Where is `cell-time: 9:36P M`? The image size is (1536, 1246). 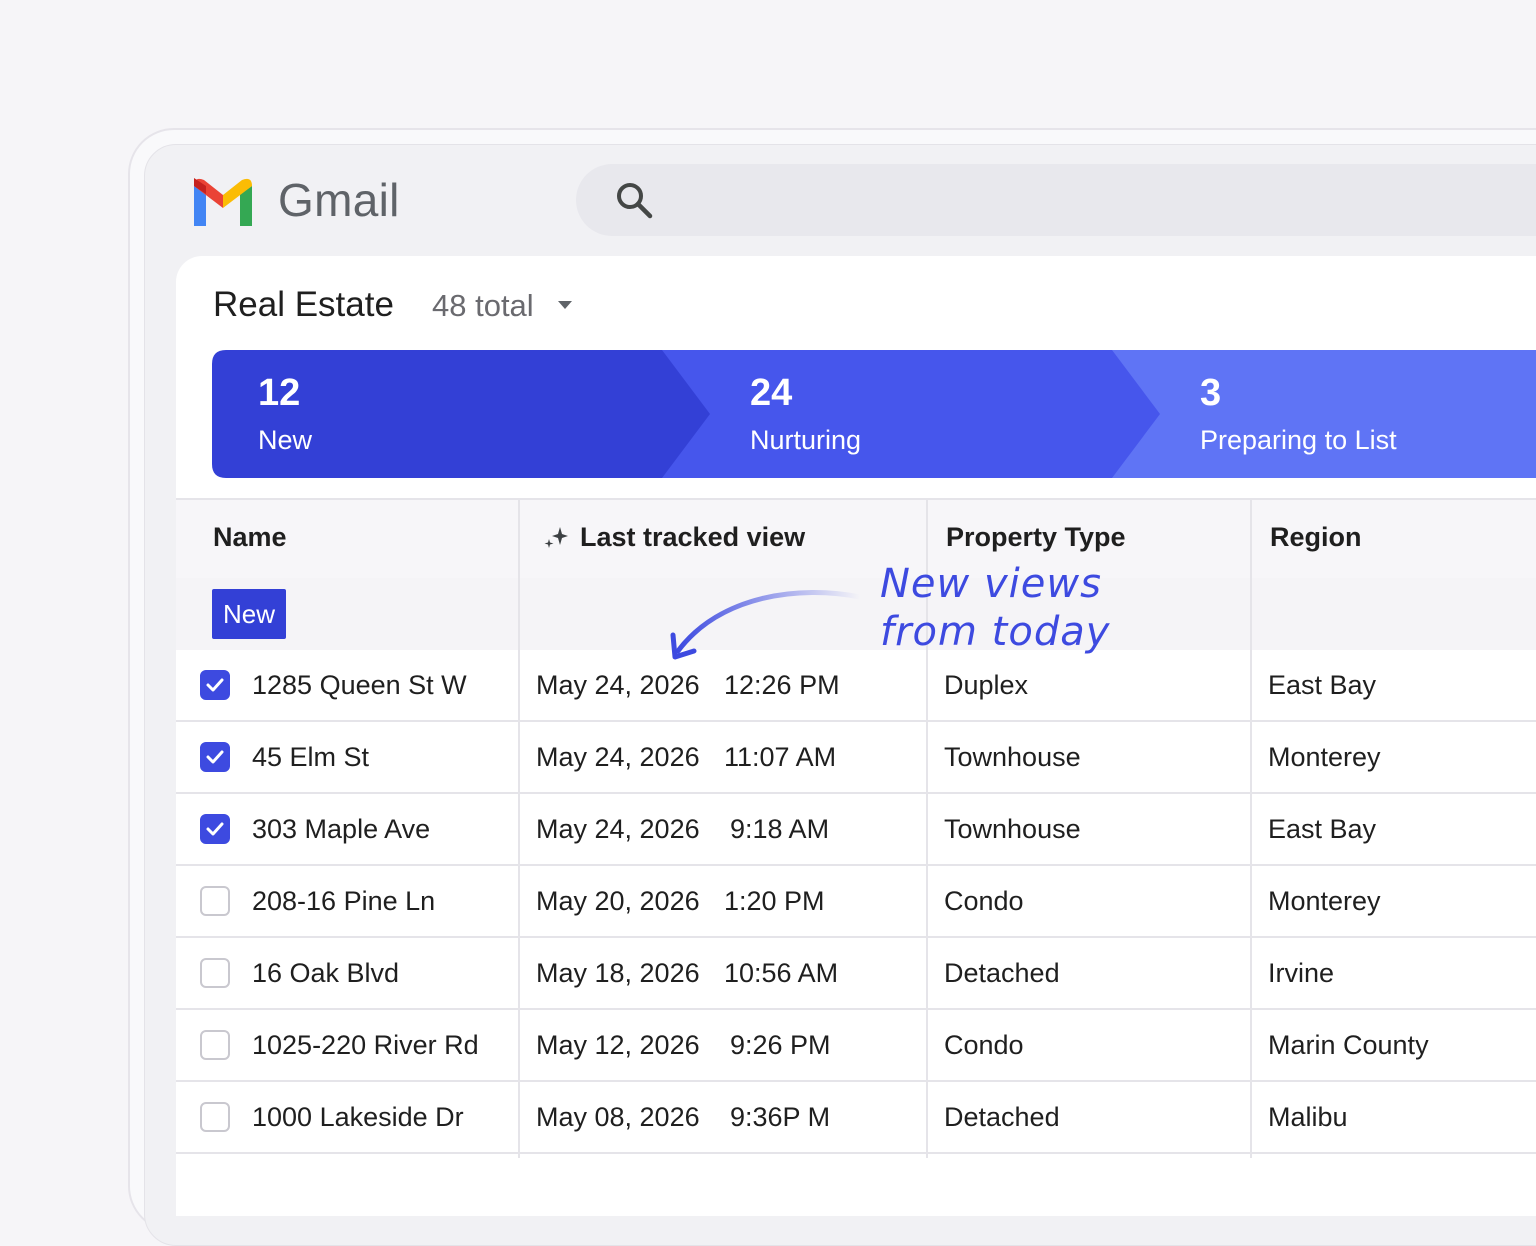
cell-time: 9:36P M is located at coordinates (780, 1117).